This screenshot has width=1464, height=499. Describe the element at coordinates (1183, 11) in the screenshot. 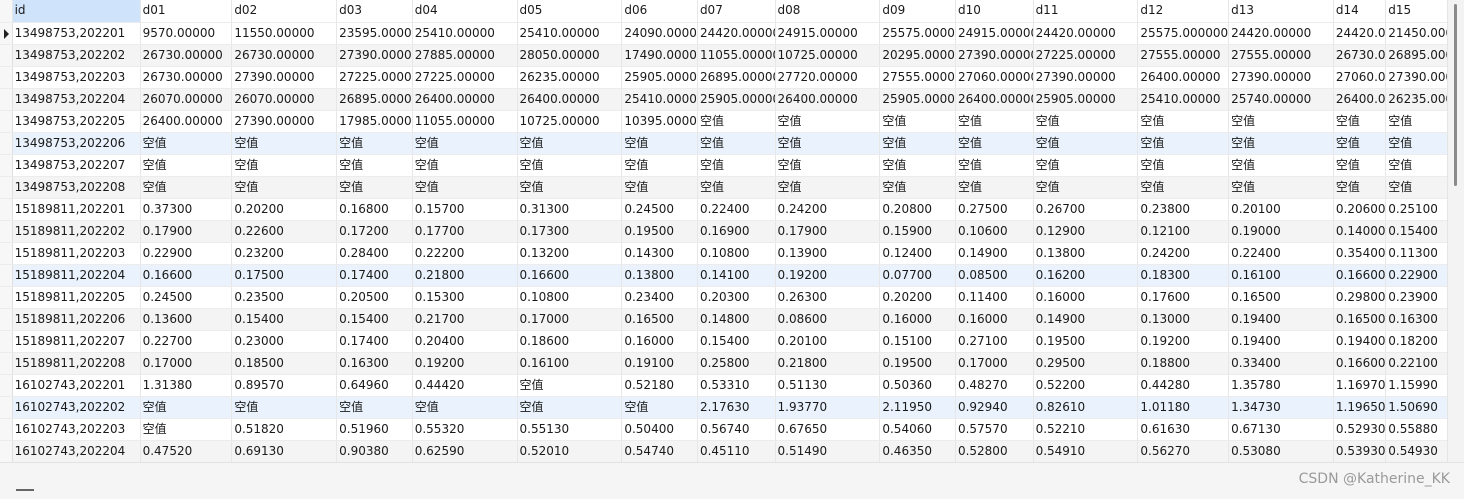

I see `column-header-d12: d12` at that location.